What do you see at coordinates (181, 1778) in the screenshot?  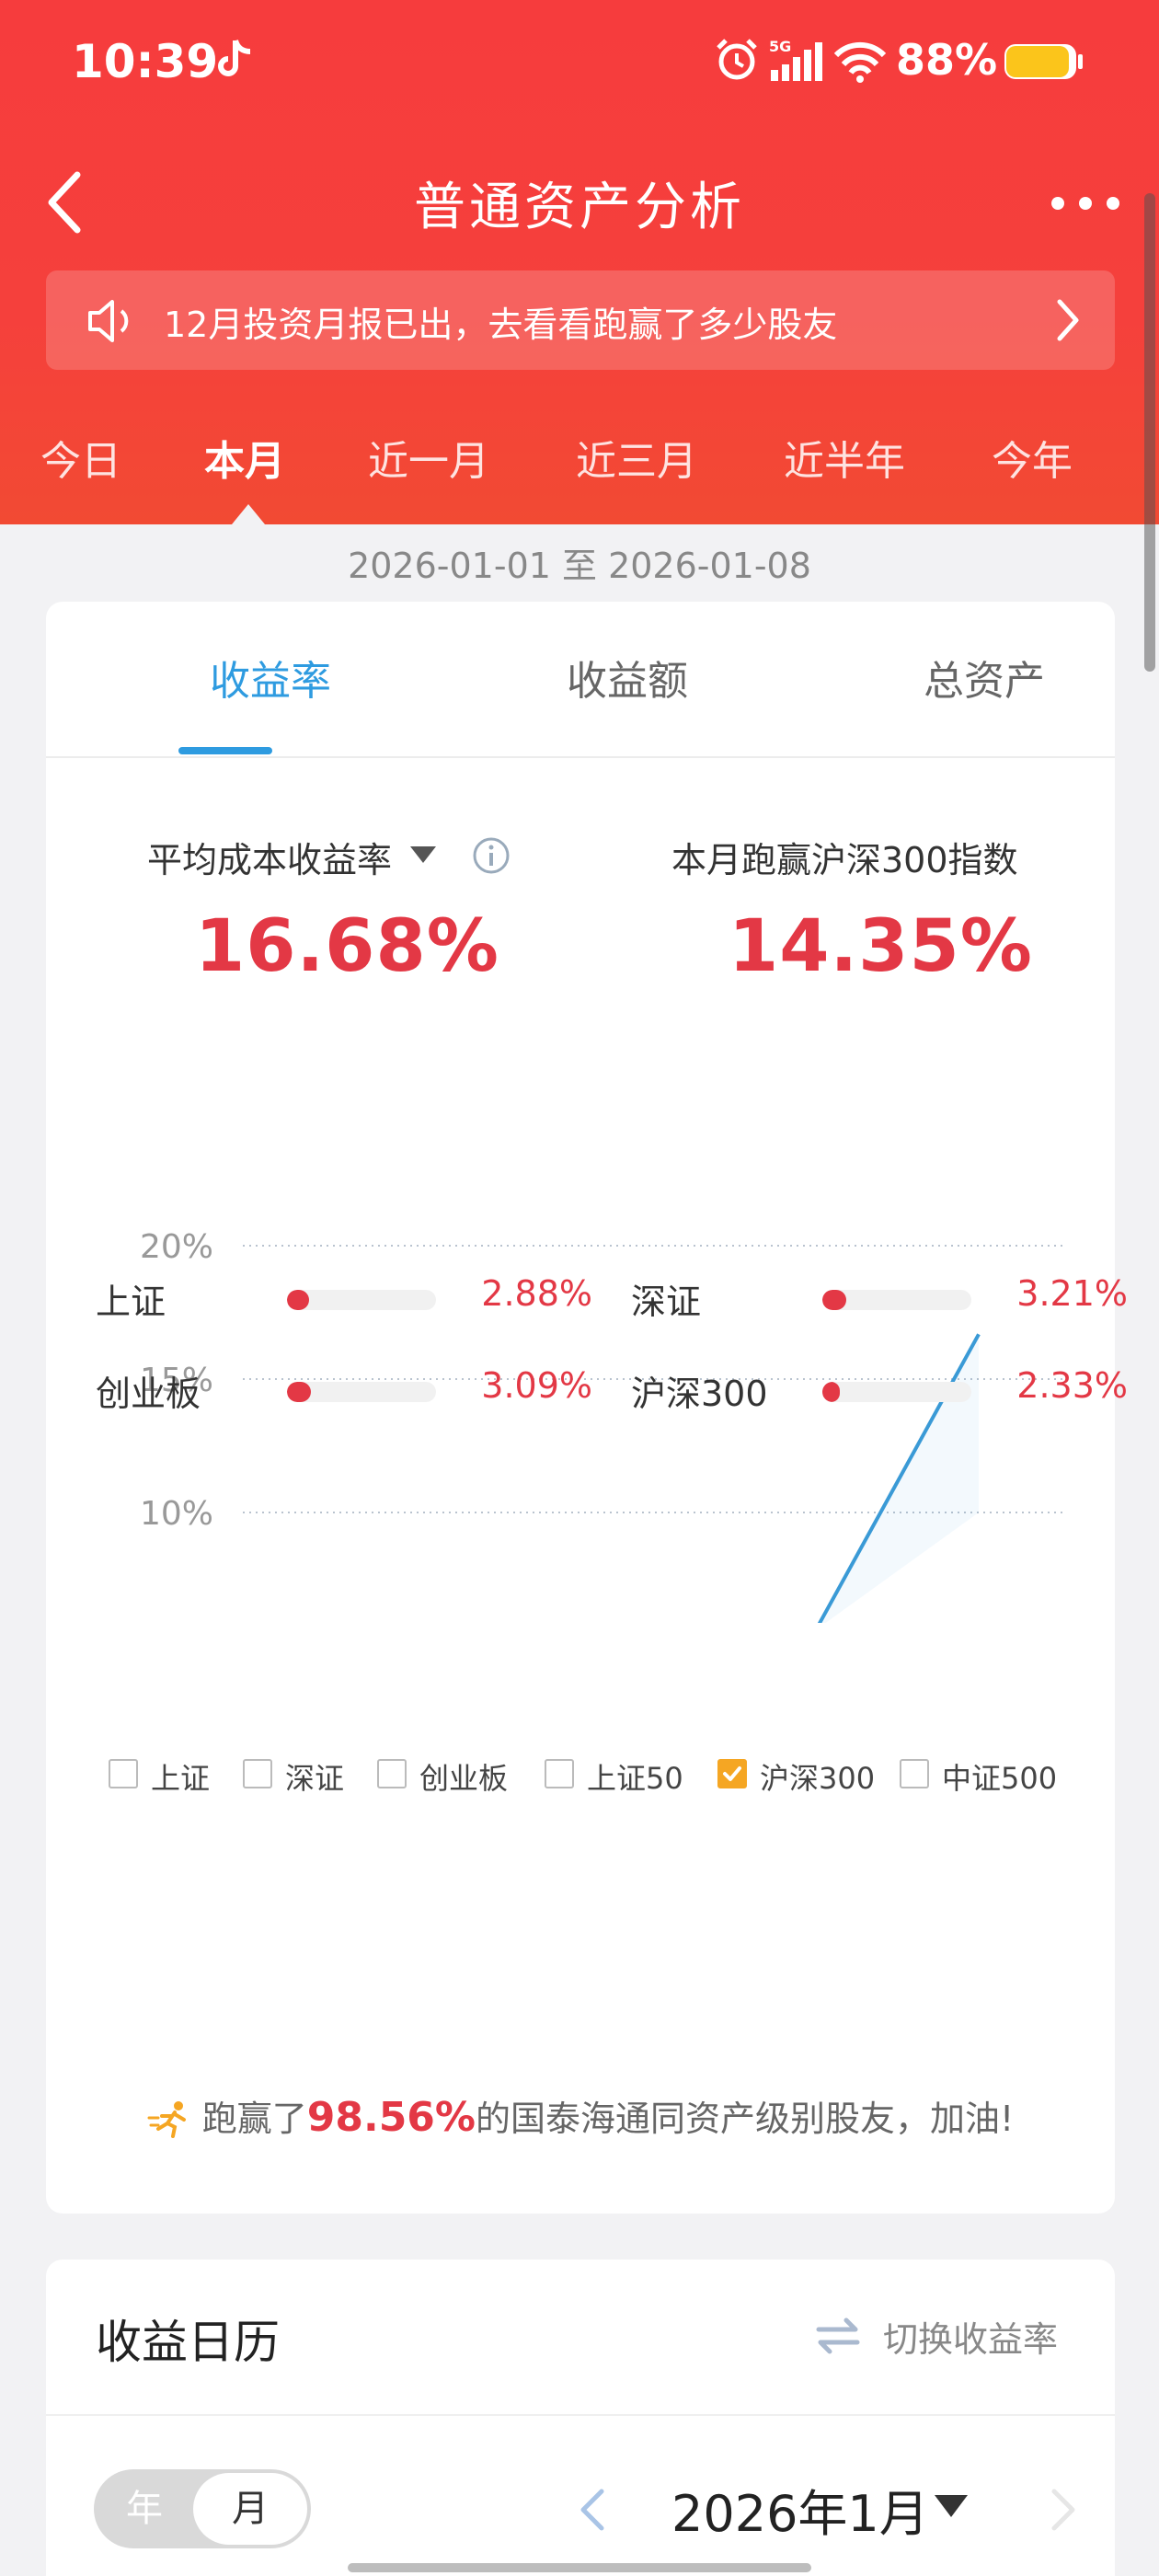 I see `legend-label: 上证` at bounding box center [181, 1778].